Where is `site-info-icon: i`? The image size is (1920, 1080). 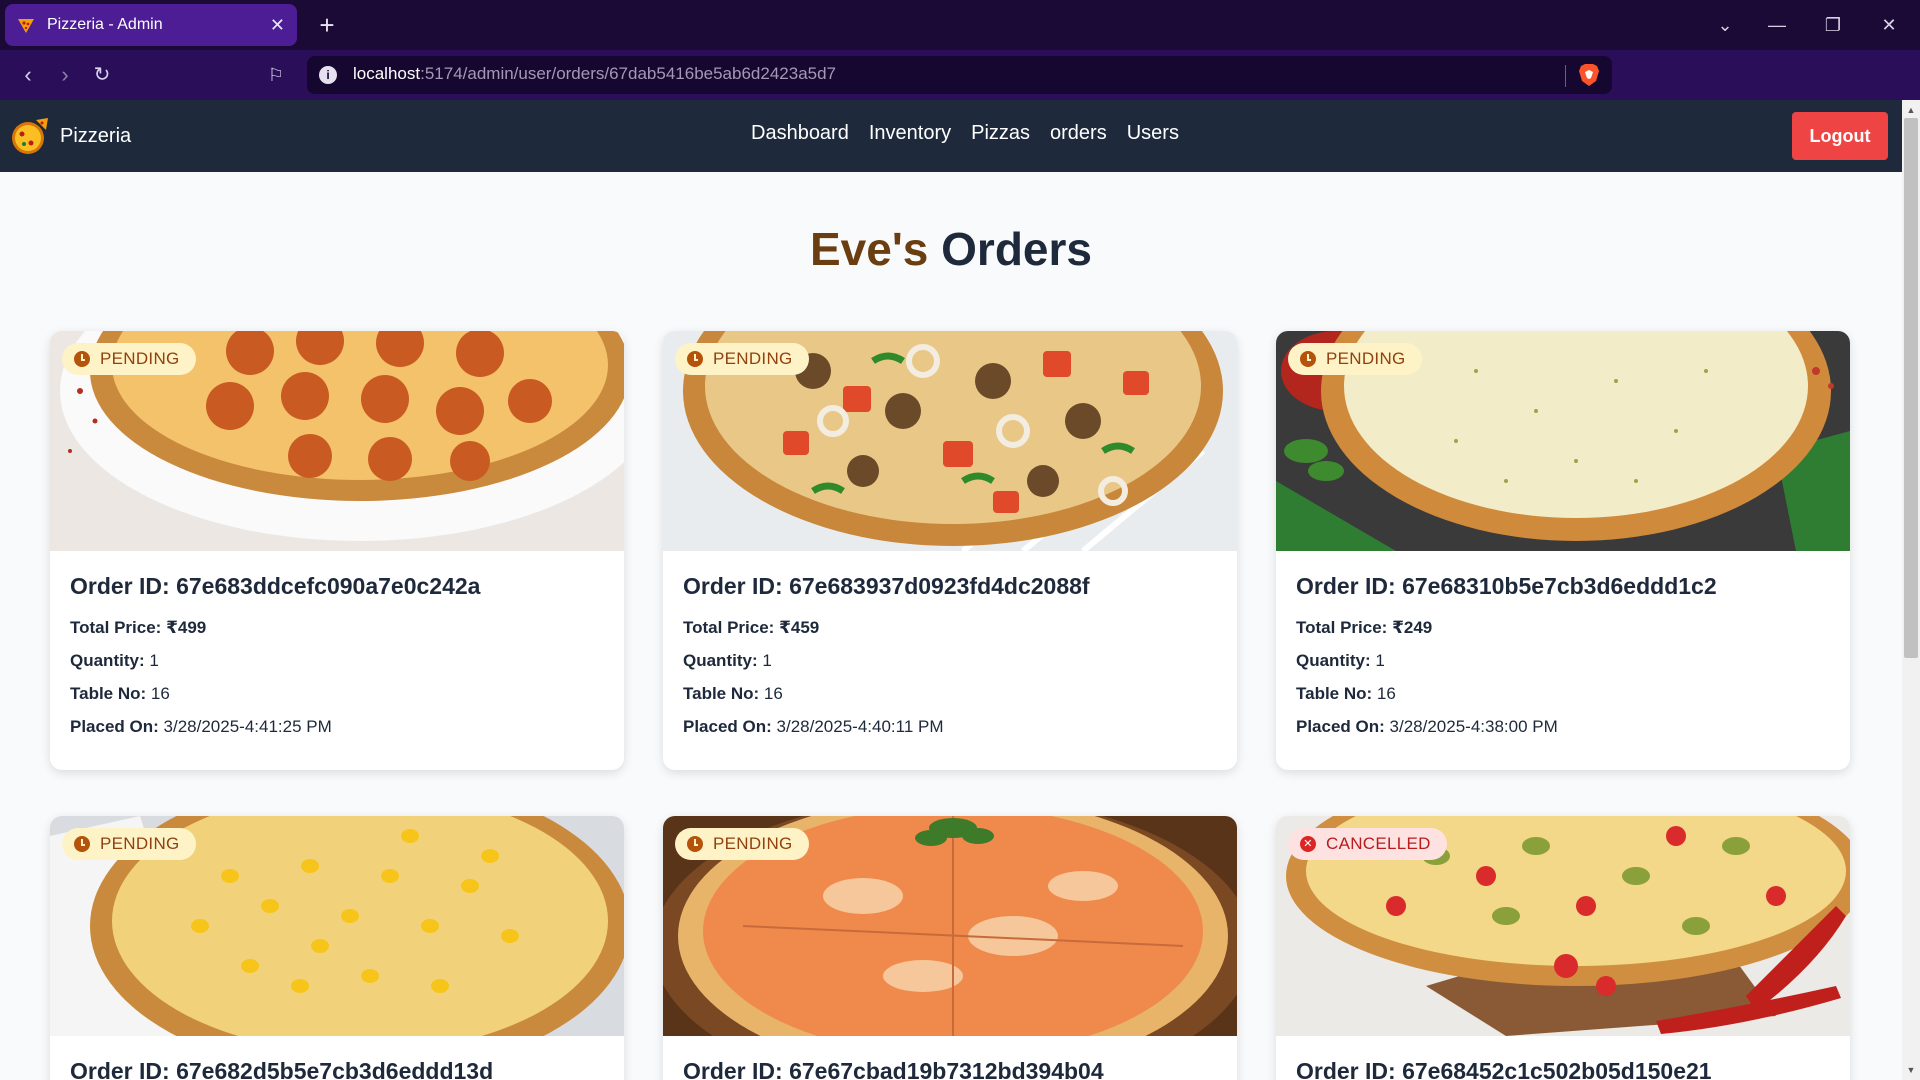 site-info-icon: i is located at coordinates (328, 75).